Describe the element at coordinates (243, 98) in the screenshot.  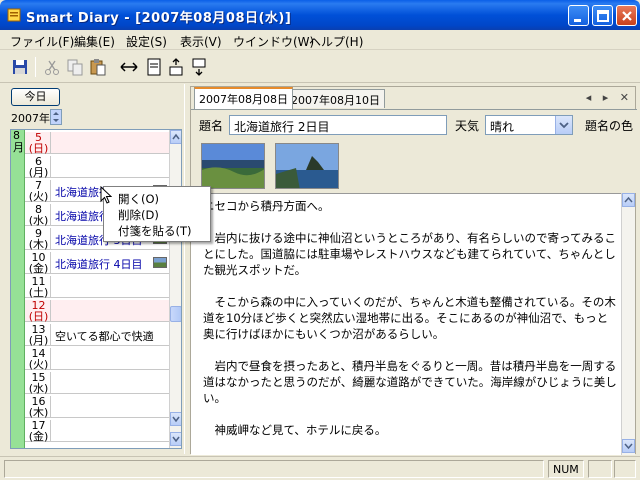
I see `tab-2007-08-08: 2007年08月08日` at that location.